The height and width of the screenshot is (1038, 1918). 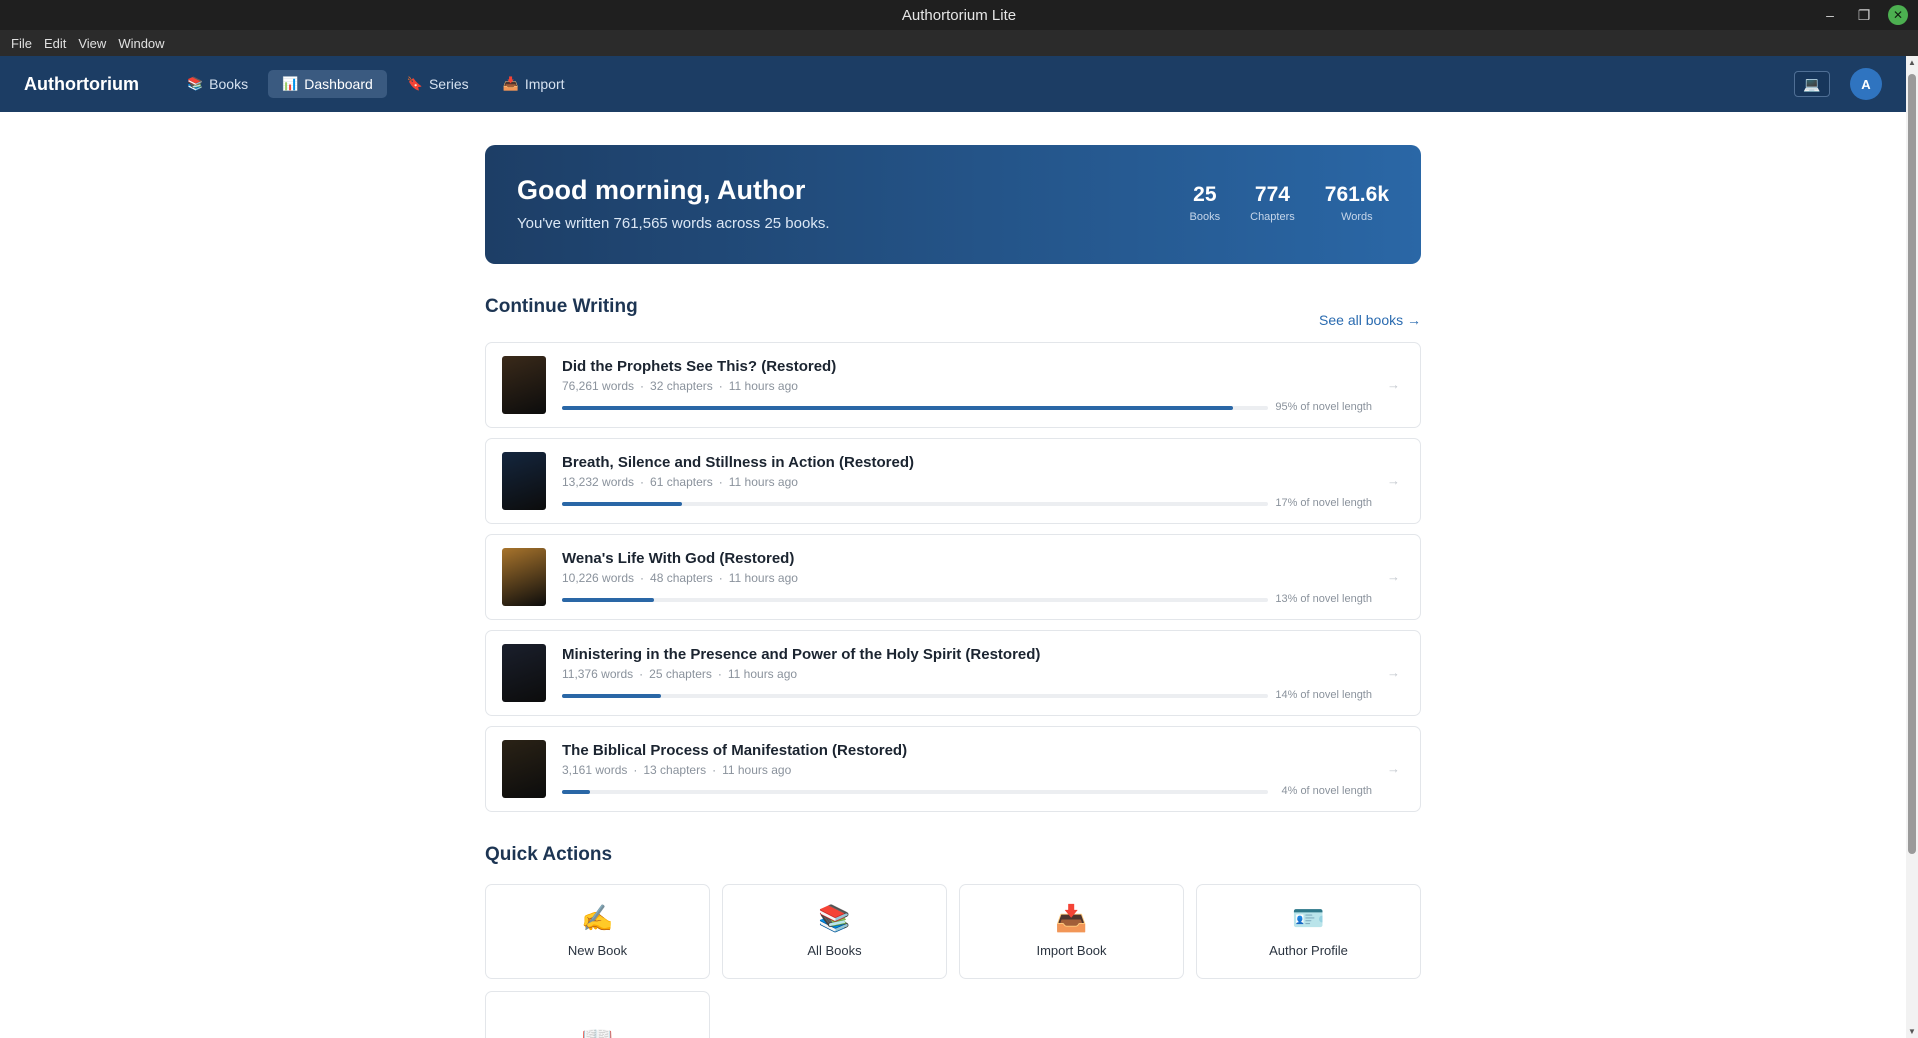 I want to click on action-label: All Books, so click(x=834, y=950).